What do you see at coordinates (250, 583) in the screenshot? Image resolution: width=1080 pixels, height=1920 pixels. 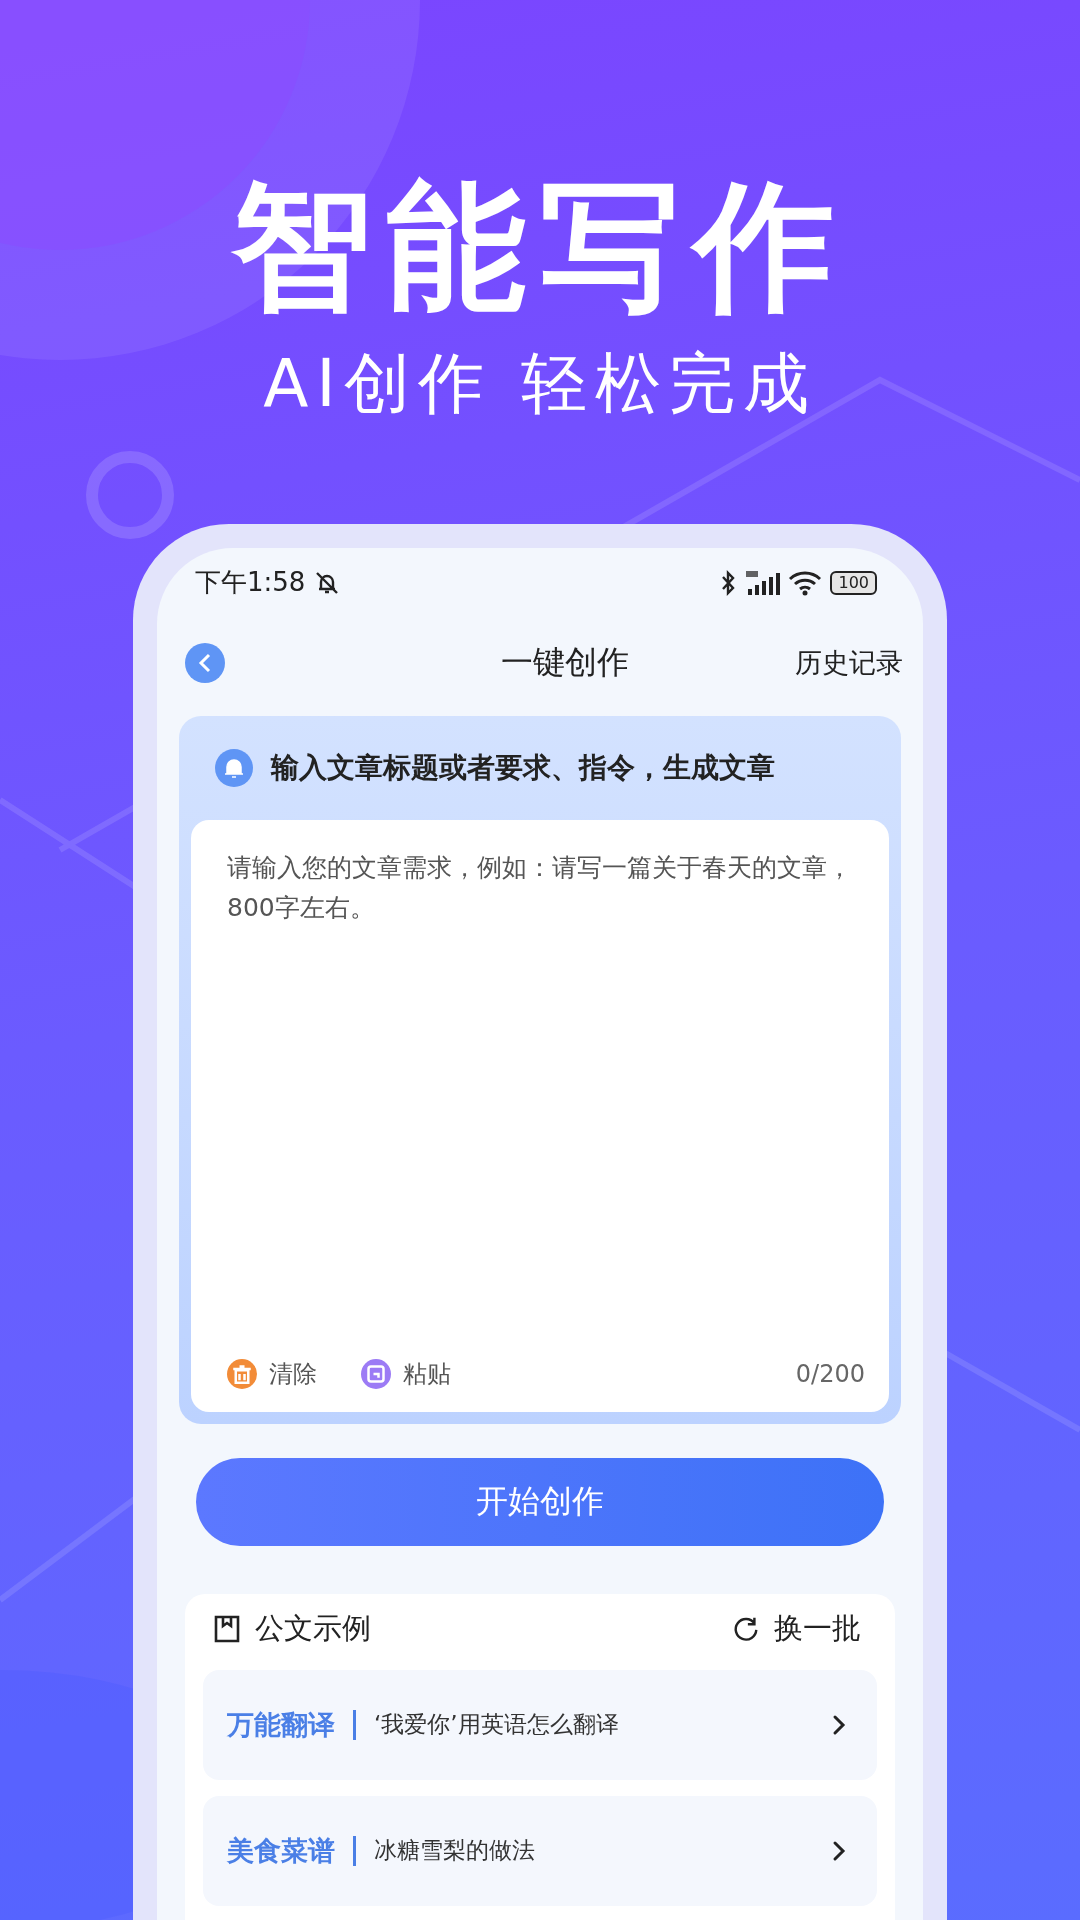 I see `status-time: 下午1:58` at bounding box center [250, 583].